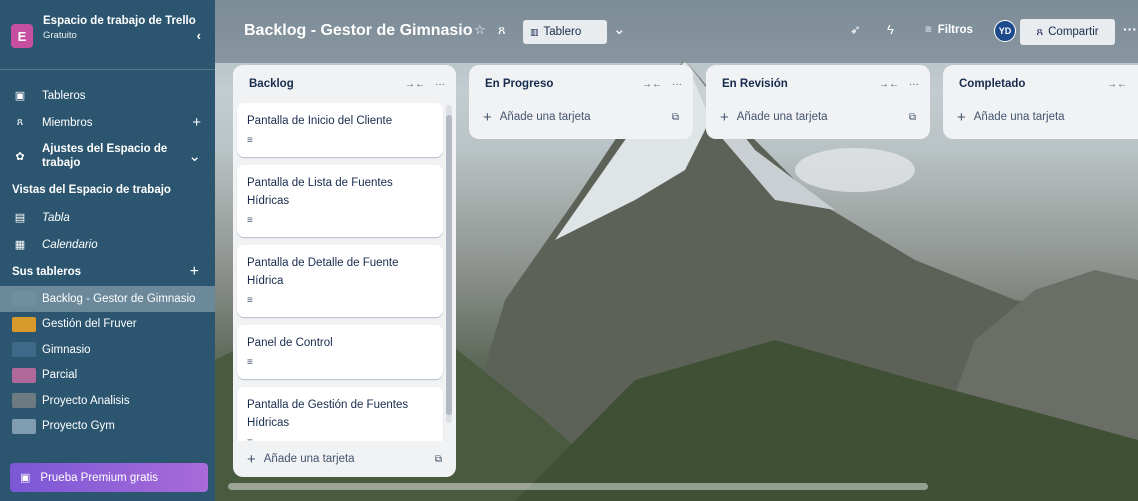 This screenshot has width=1138, height=501. Describe the element at coordinates (449, 264) in the screenshot. I see `list-scrollbar` at that location.